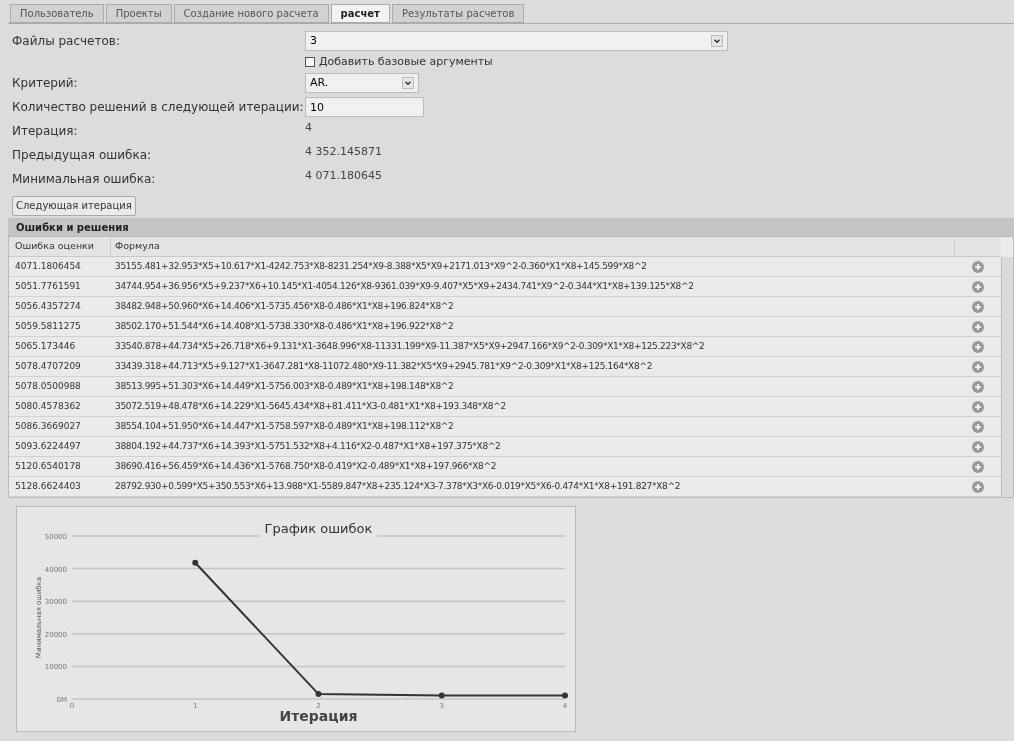 The width and height of the screenshot is (1014, 741). Describe the element at coordinates (48, 386) in the screenshot. I see `table-cell-text: 5078.0500988` at that location.